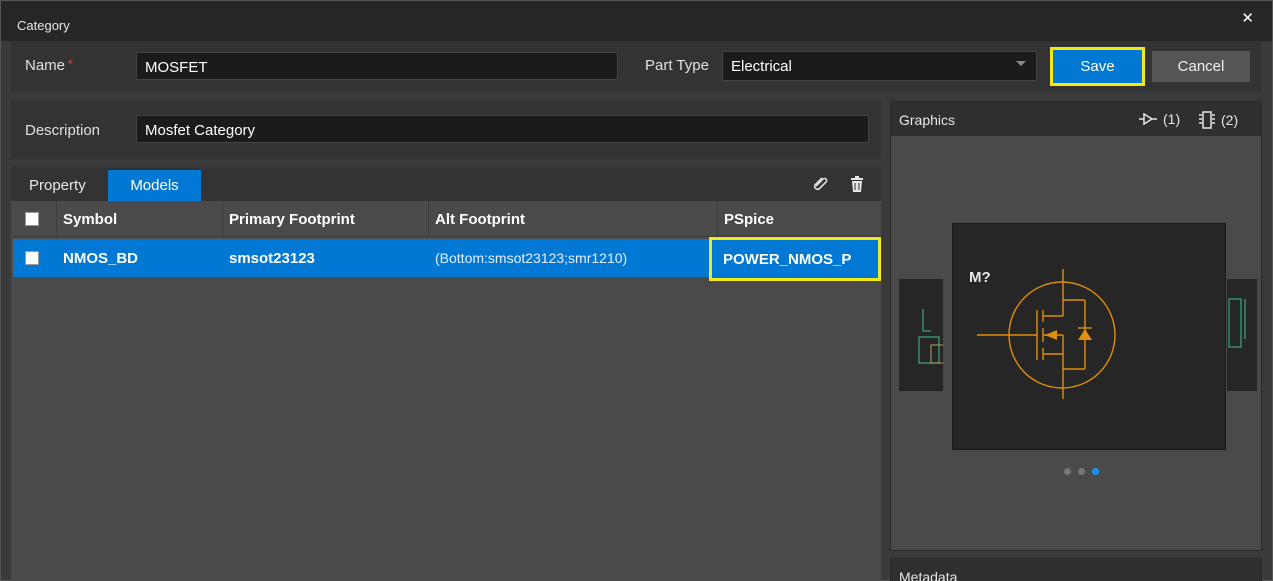 This screenshot has height=581, width=1273. What do you see at coordinates (928, 575) in the screenshot?
I see `metadata-title: Metadata` at bounding box center [928, 575].